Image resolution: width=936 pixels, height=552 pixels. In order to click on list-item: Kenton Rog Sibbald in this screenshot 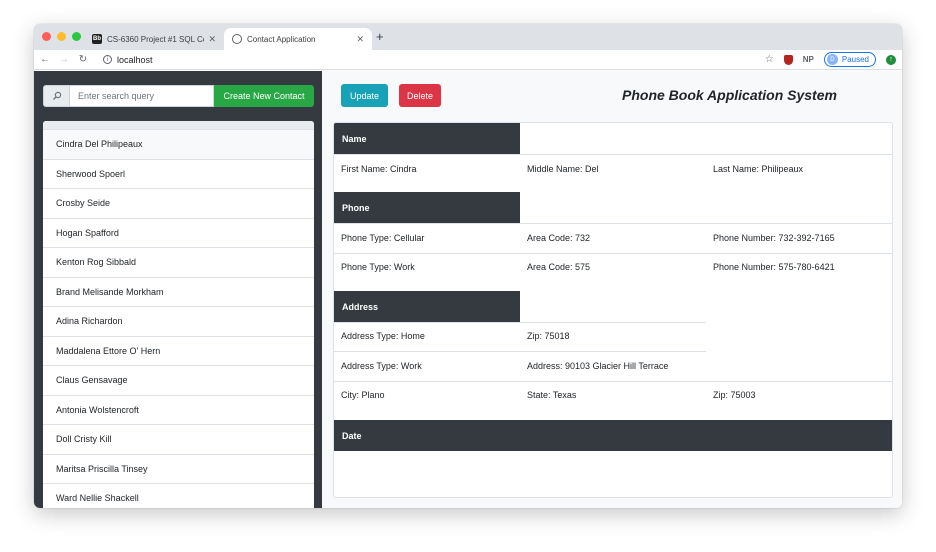, I will do `click(178, 263)`.